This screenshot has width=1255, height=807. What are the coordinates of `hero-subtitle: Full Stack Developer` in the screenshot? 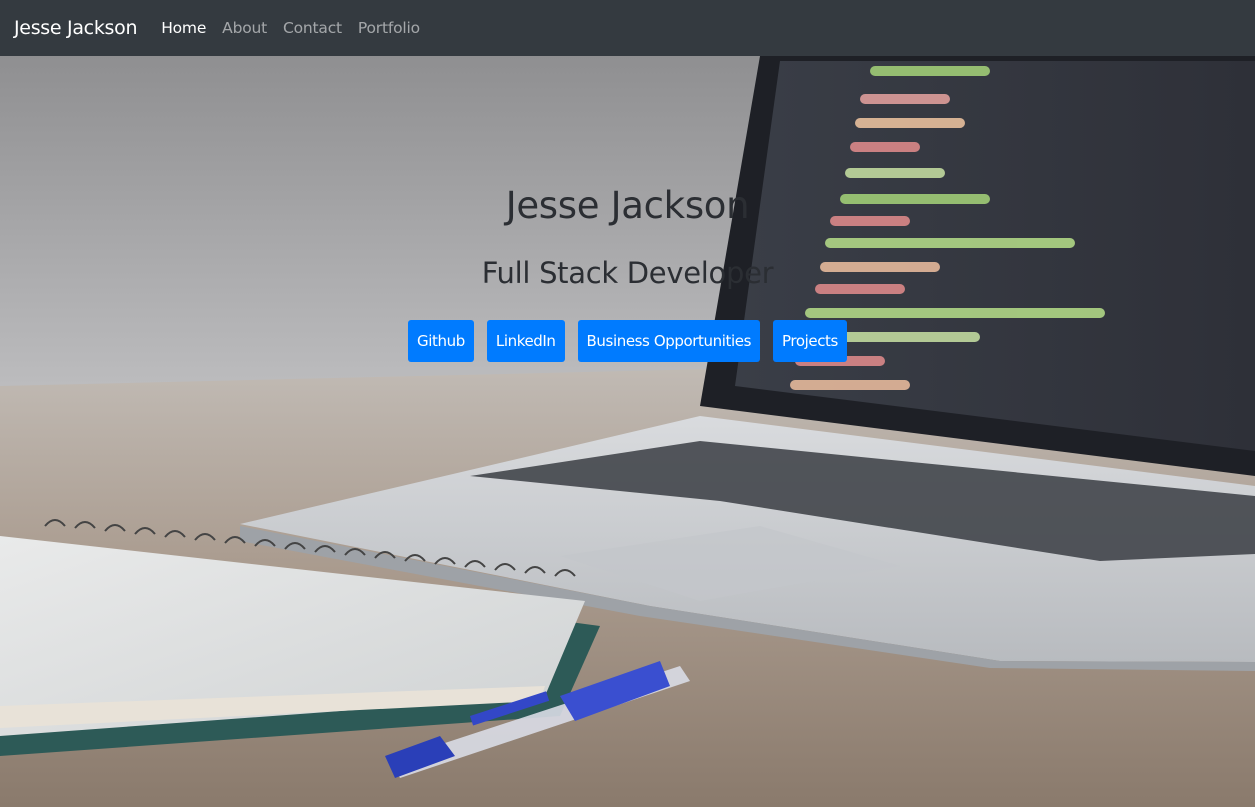 It's located at (627, 273).